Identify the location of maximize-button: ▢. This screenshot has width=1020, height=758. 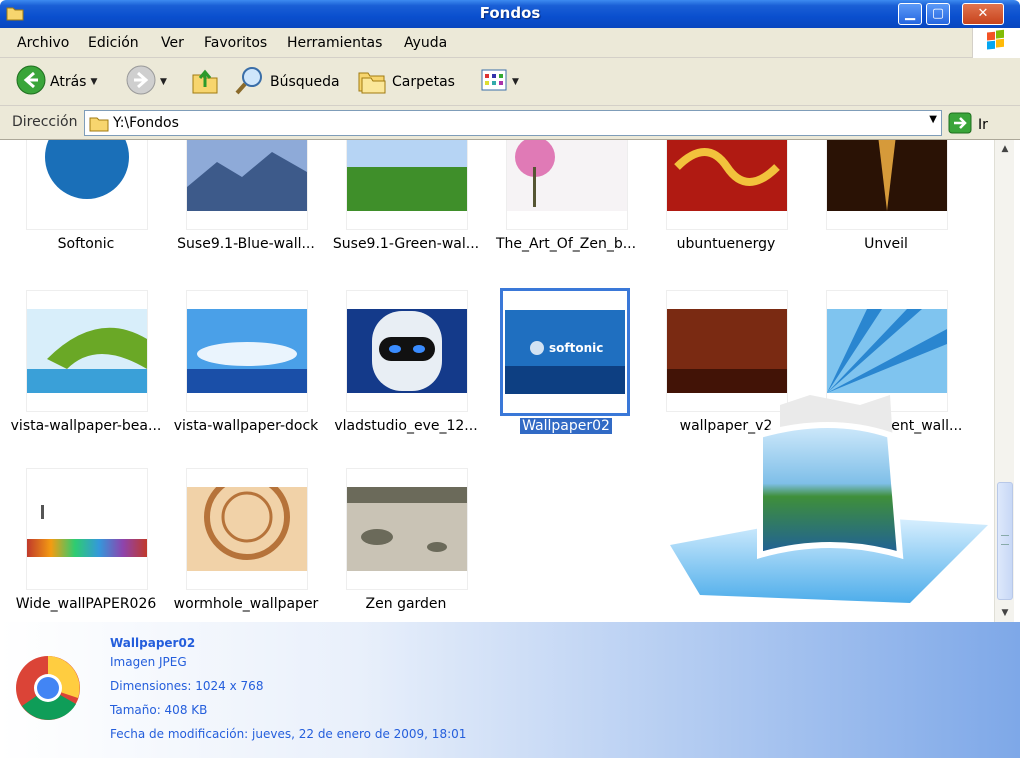
(938, 14).